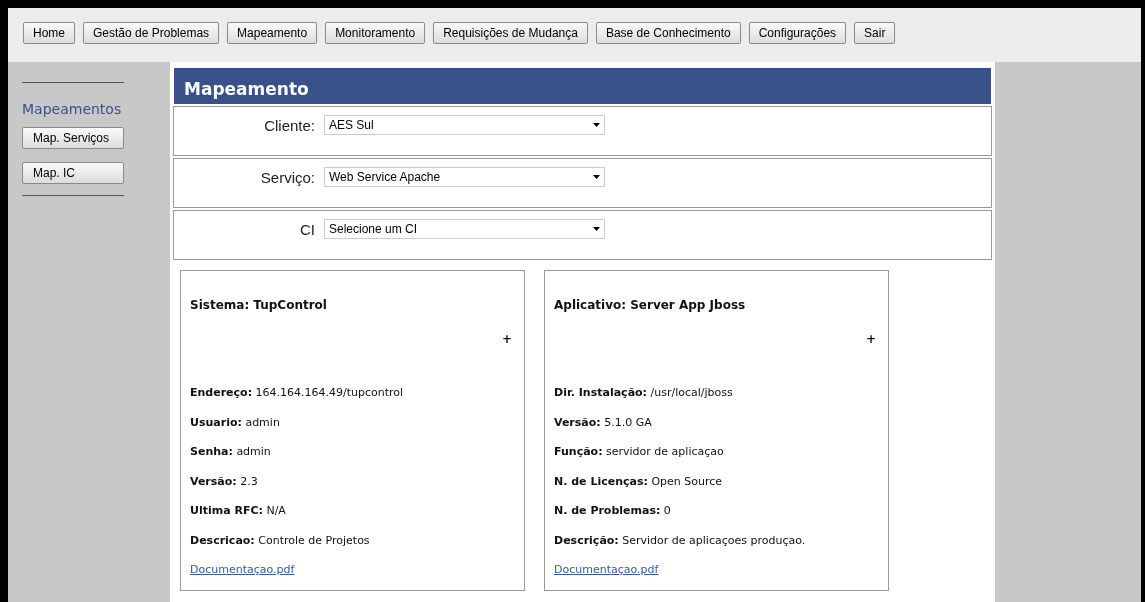 The height and width of the screenshot is (602, 1145). I want to click on card-field: Função: servidor de aplicaçao, so click(639, 452).